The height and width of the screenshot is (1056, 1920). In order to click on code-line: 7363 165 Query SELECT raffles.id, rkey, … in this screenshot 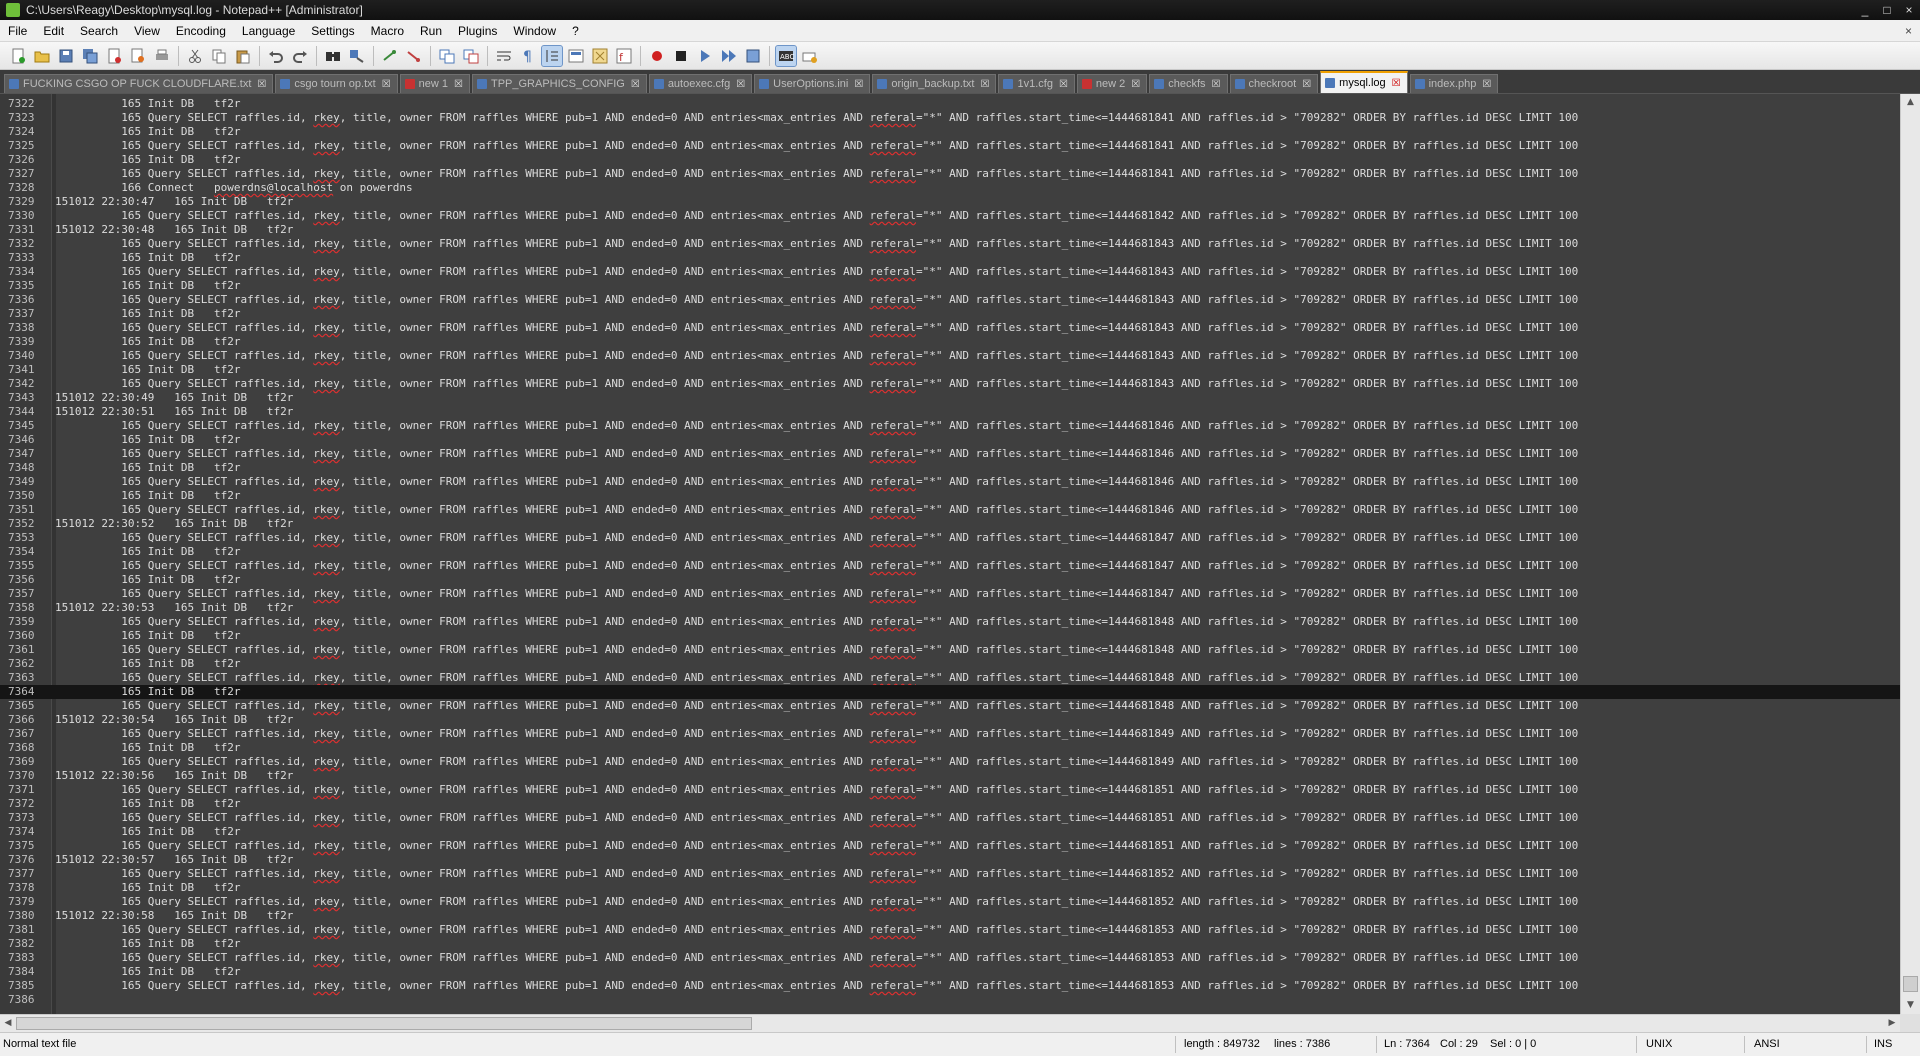, I will do `click(950, 678)`.